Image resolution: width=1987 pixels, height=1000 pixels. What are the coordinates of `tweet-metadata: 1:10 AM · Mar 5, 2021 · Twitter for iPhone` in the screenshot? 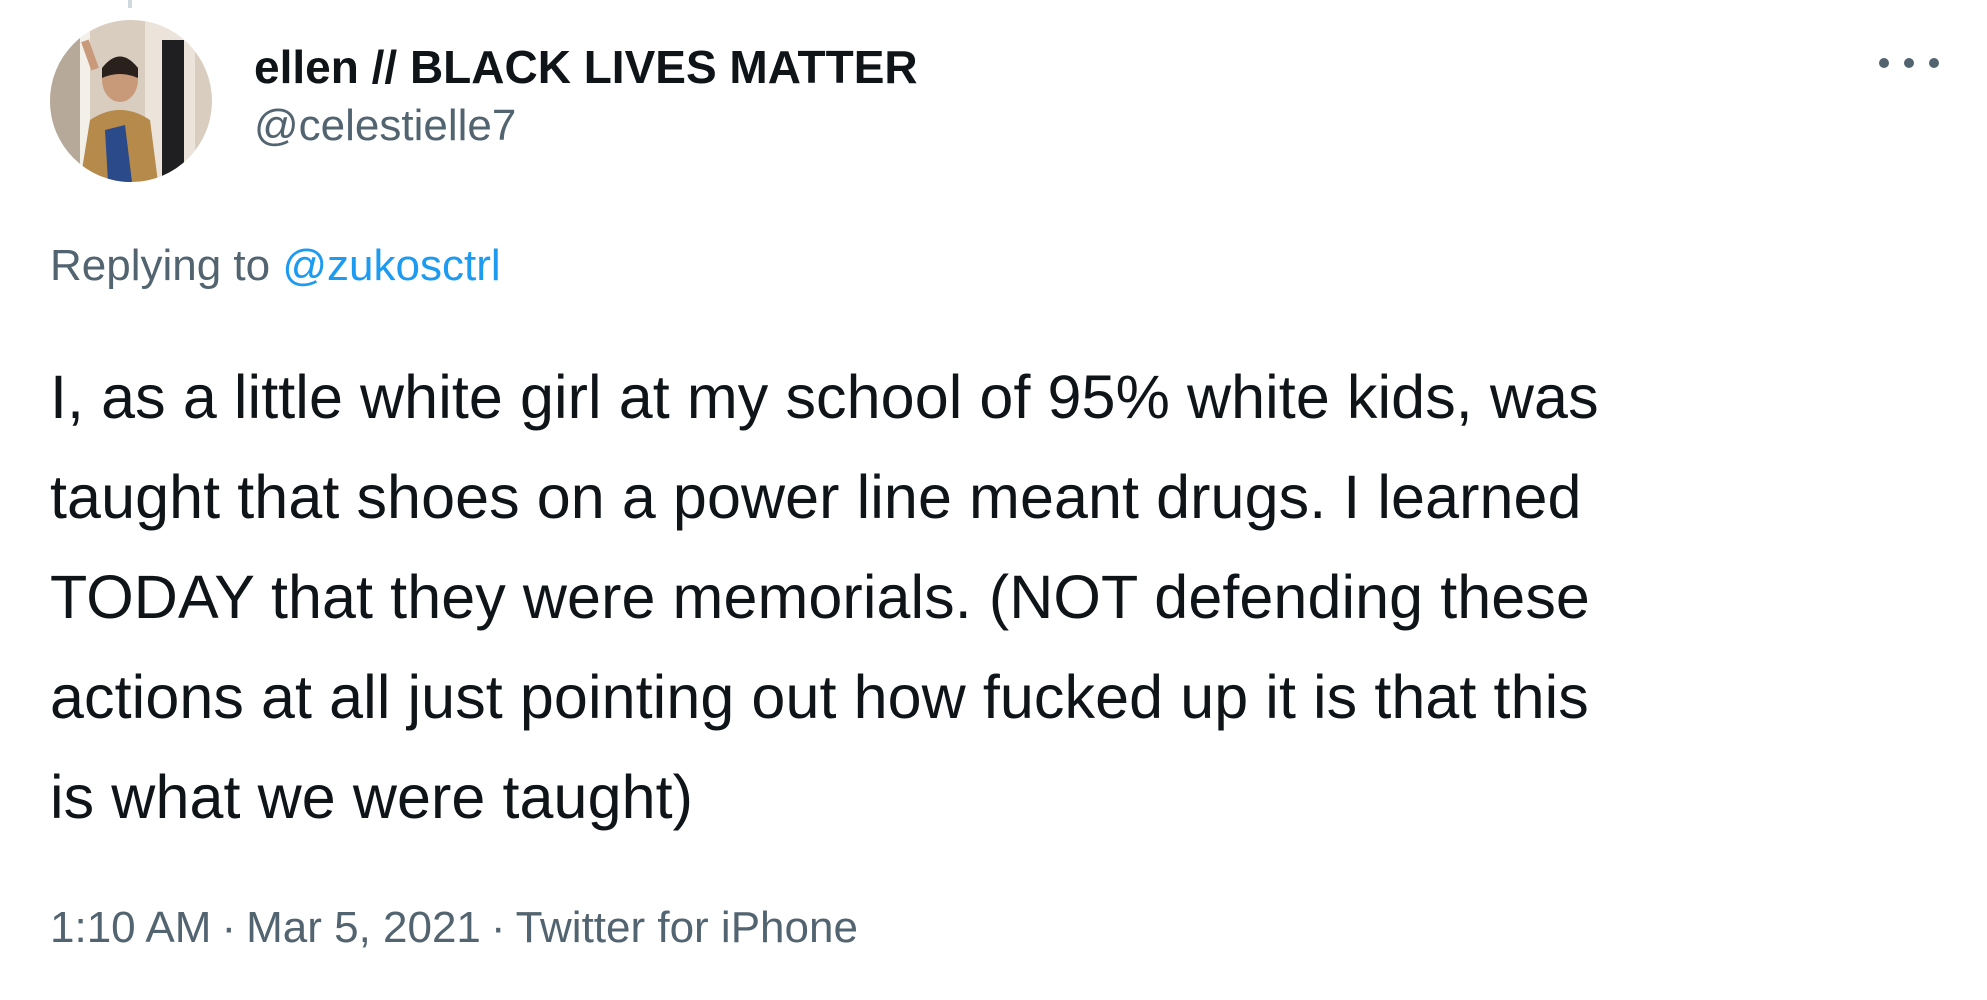 It's located at (454, 928).